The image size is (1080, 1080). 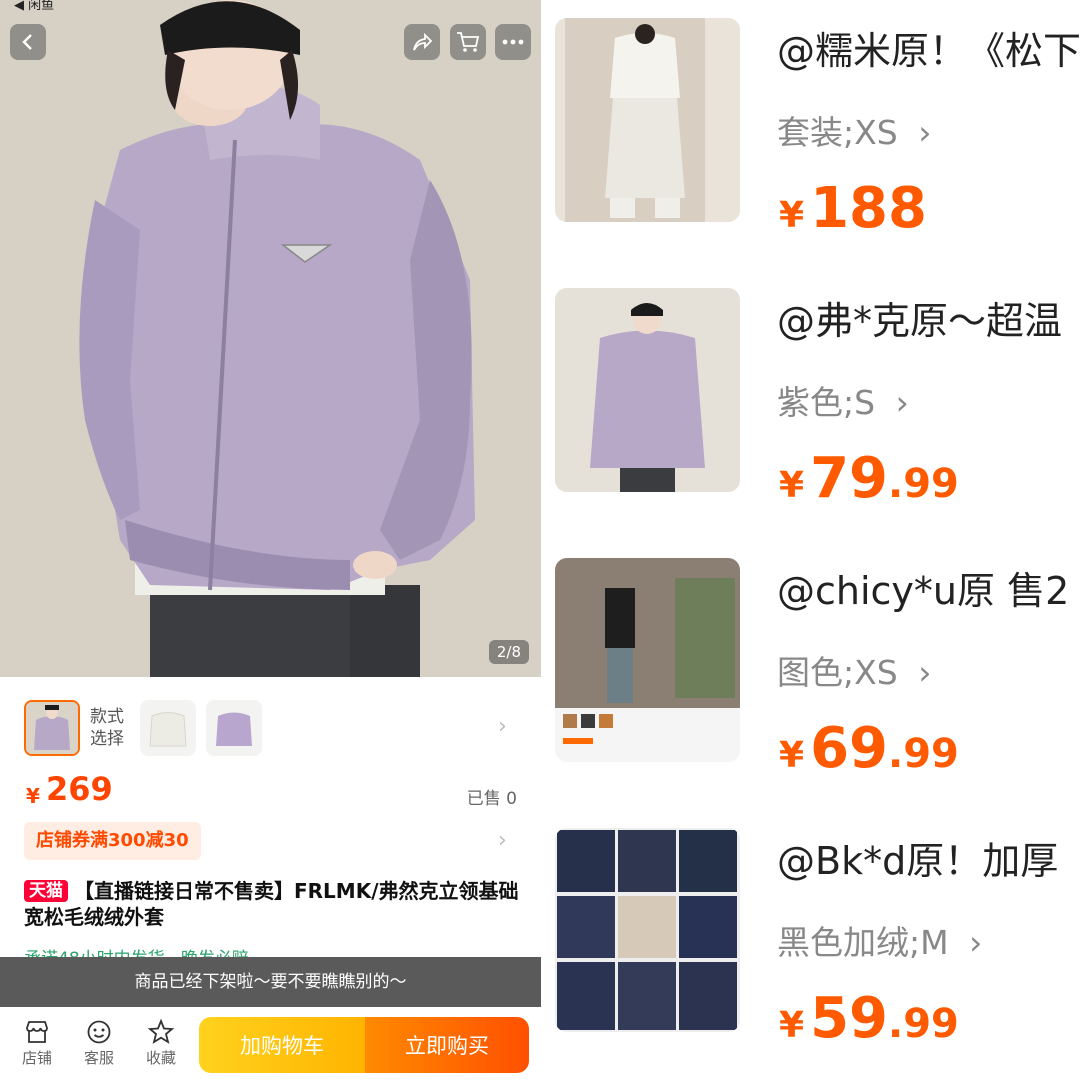 What do you see at coordinates (270, 728) in the screenshot?
I see `variant-selector: 款式选择 ›` at bounding box center [270, 728].